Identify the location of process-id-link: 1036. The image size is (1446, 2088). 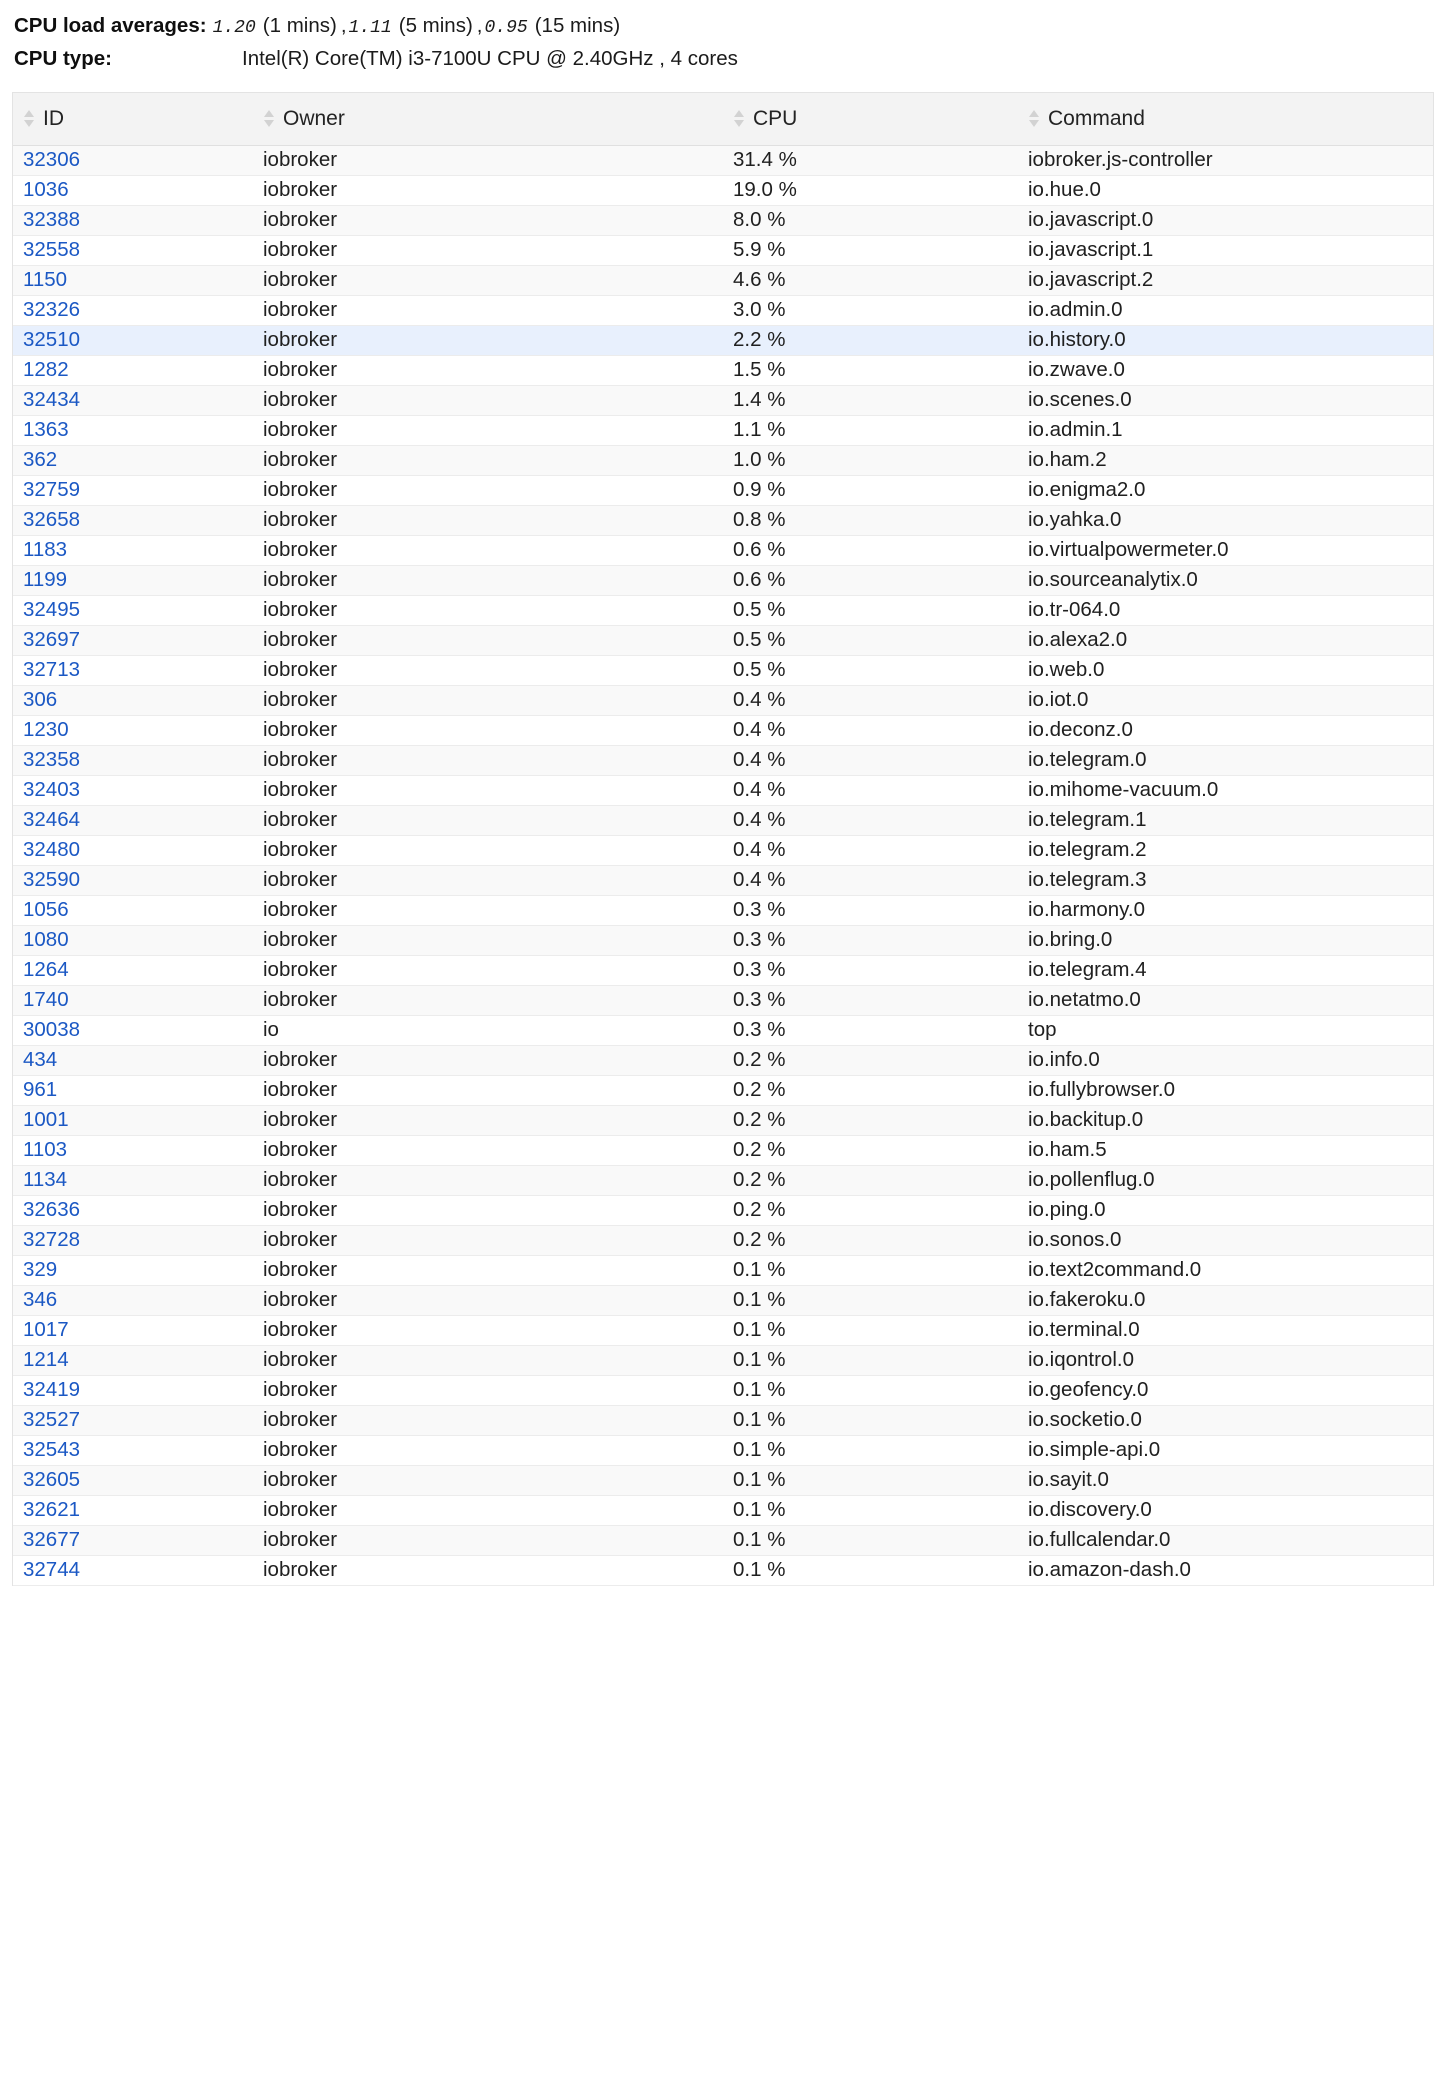
(133, 190).